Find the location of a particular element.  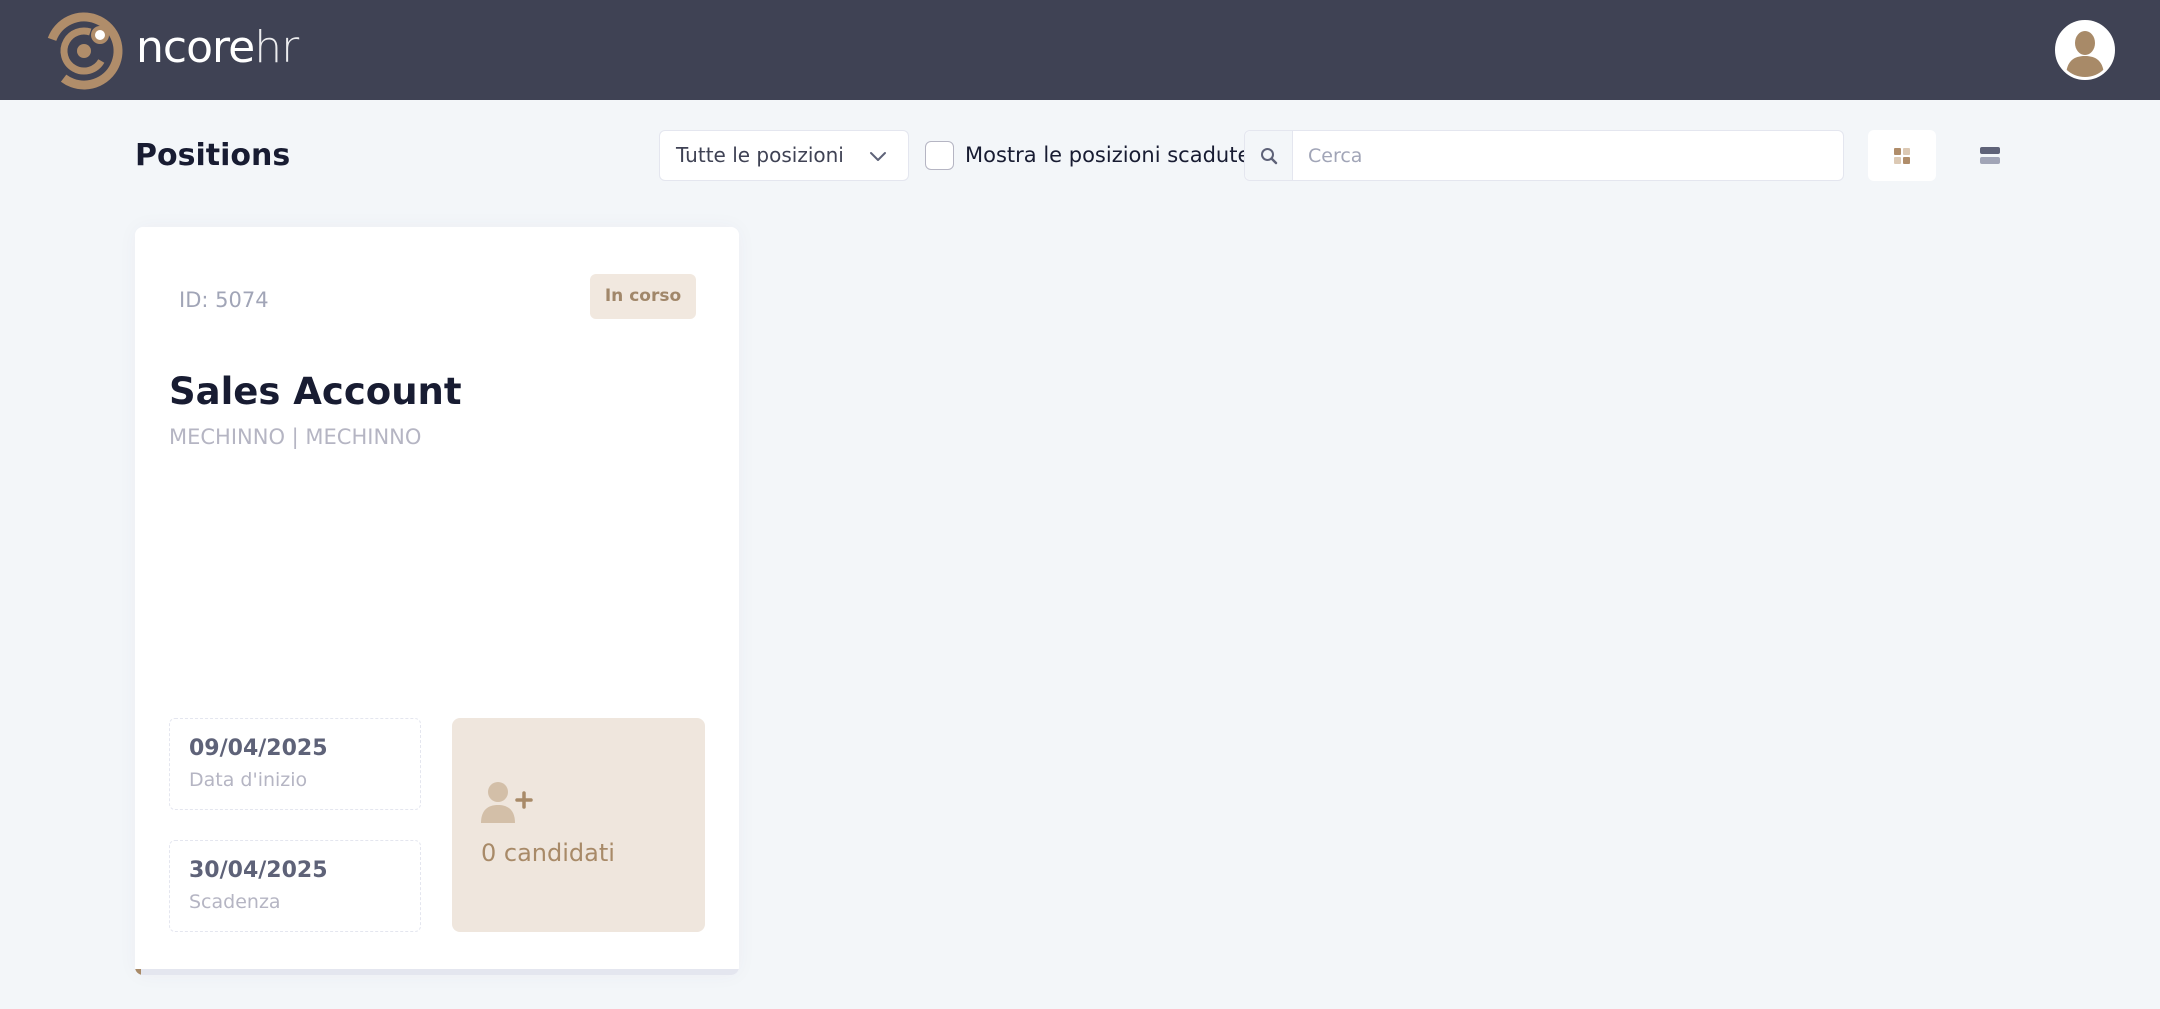

search-icon is located at coordinates (1269, 156).